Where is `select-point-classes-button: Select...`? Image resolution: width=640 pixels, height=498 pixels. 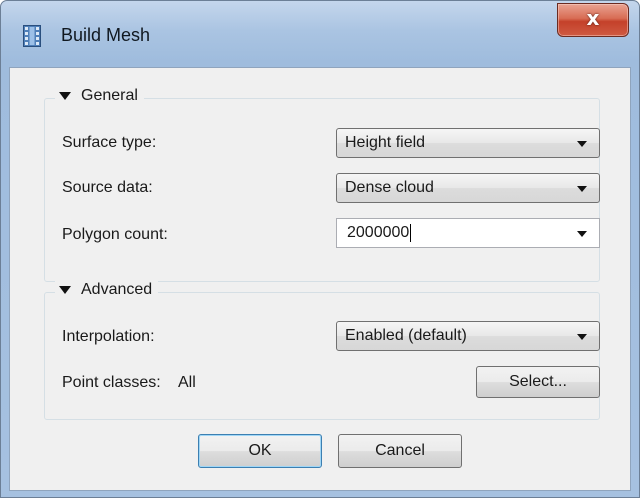
select-point-classes-button: Select... is located at coordinates (538, 382).